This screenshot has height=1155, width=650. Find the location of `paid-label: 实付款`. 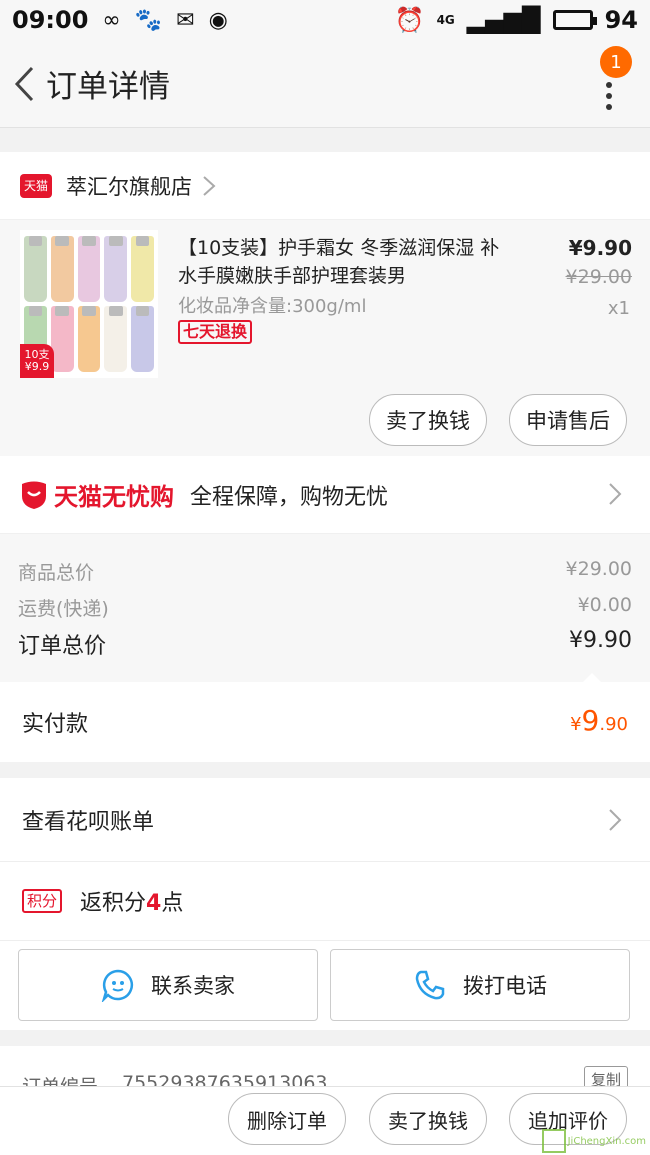

paid-label: 实付款 is located at coordinates (55, 724).